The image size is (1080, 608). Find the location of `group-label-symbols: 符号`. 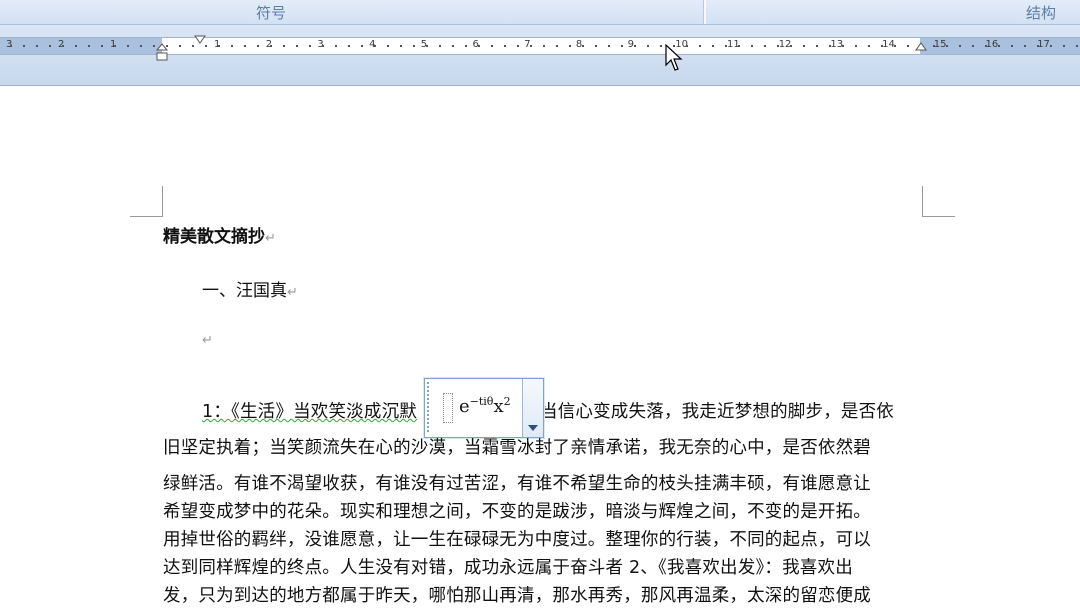

group-label-symbols: 符号 is located at coordinates (271, 12).